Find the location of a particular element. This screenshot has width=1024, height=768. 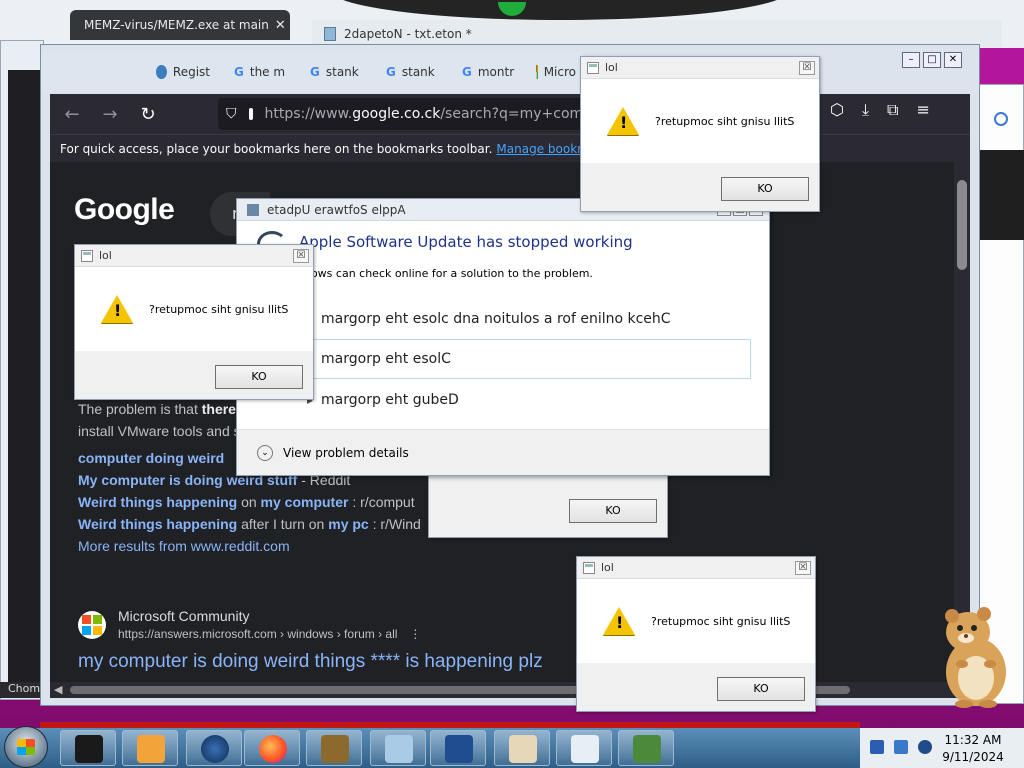

chevron-down-icon: ⌄ is located at coordinates (265, 452).